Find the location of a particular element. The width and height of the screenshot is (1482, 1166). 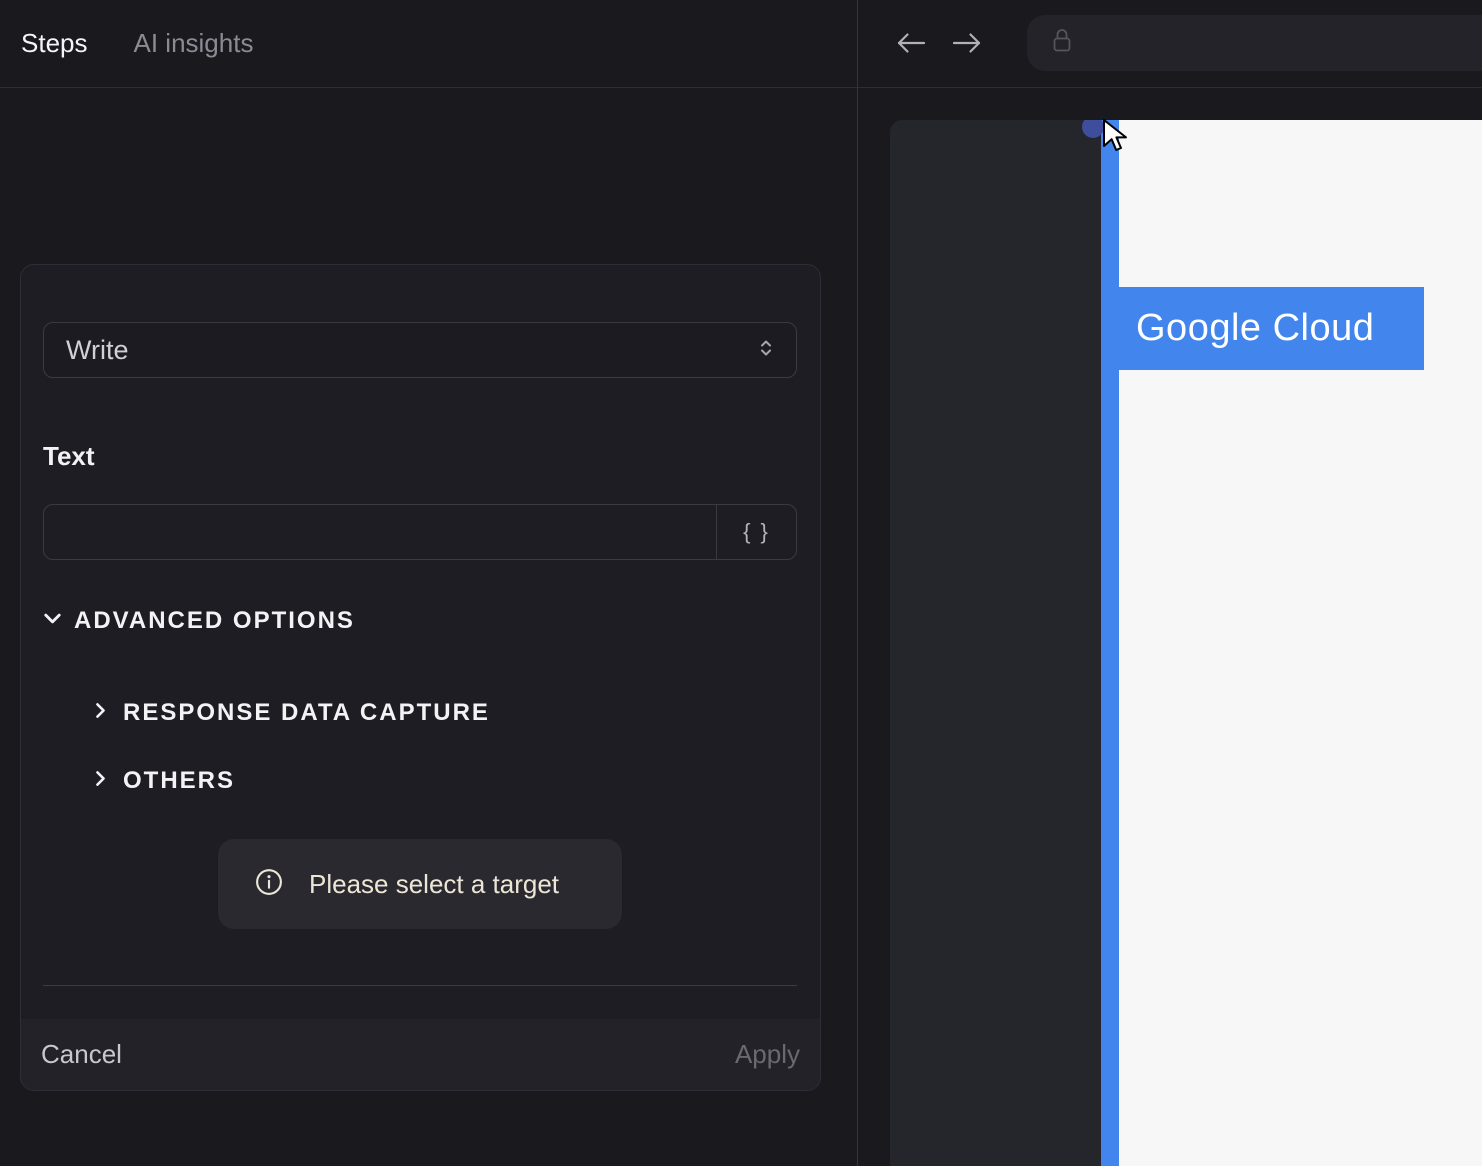

chevrons-up-down-icon is located at coordinates (766, 350).